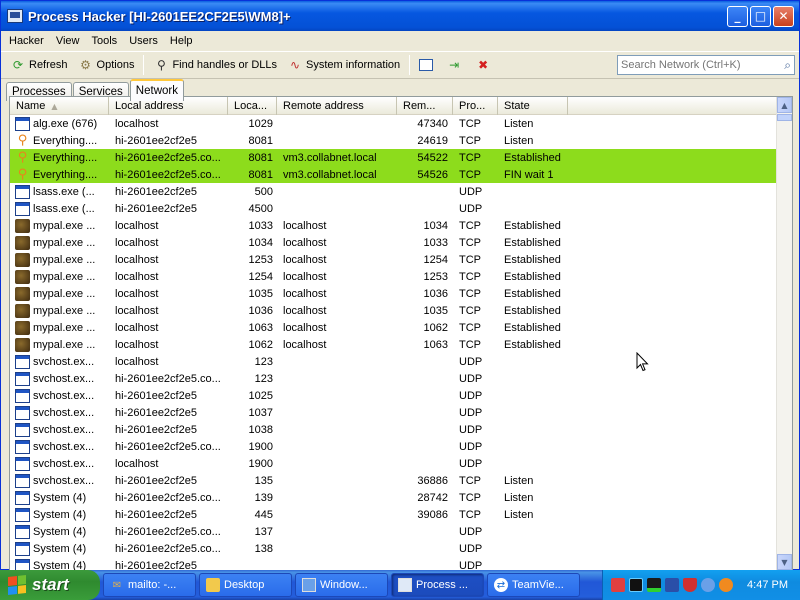 This screenshot has height=600, width=800. What do you see at coordinates (85, 65) in the screenshot?
I see `gear-icon: ⚙` at bounding box center [85, 65].